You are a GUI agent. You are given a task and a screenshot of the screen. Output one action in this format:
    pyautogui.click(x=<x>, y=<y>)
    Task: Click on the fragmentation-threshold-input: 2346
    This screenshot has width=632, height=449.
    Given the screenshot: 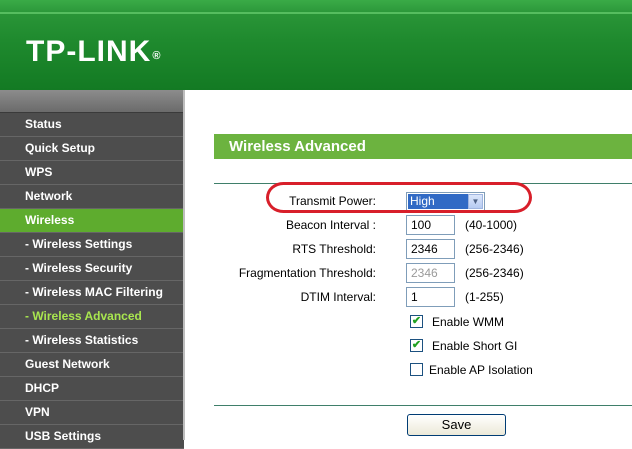 What is the action you would take?
    pyautogui.click(x=430, y=273)
    